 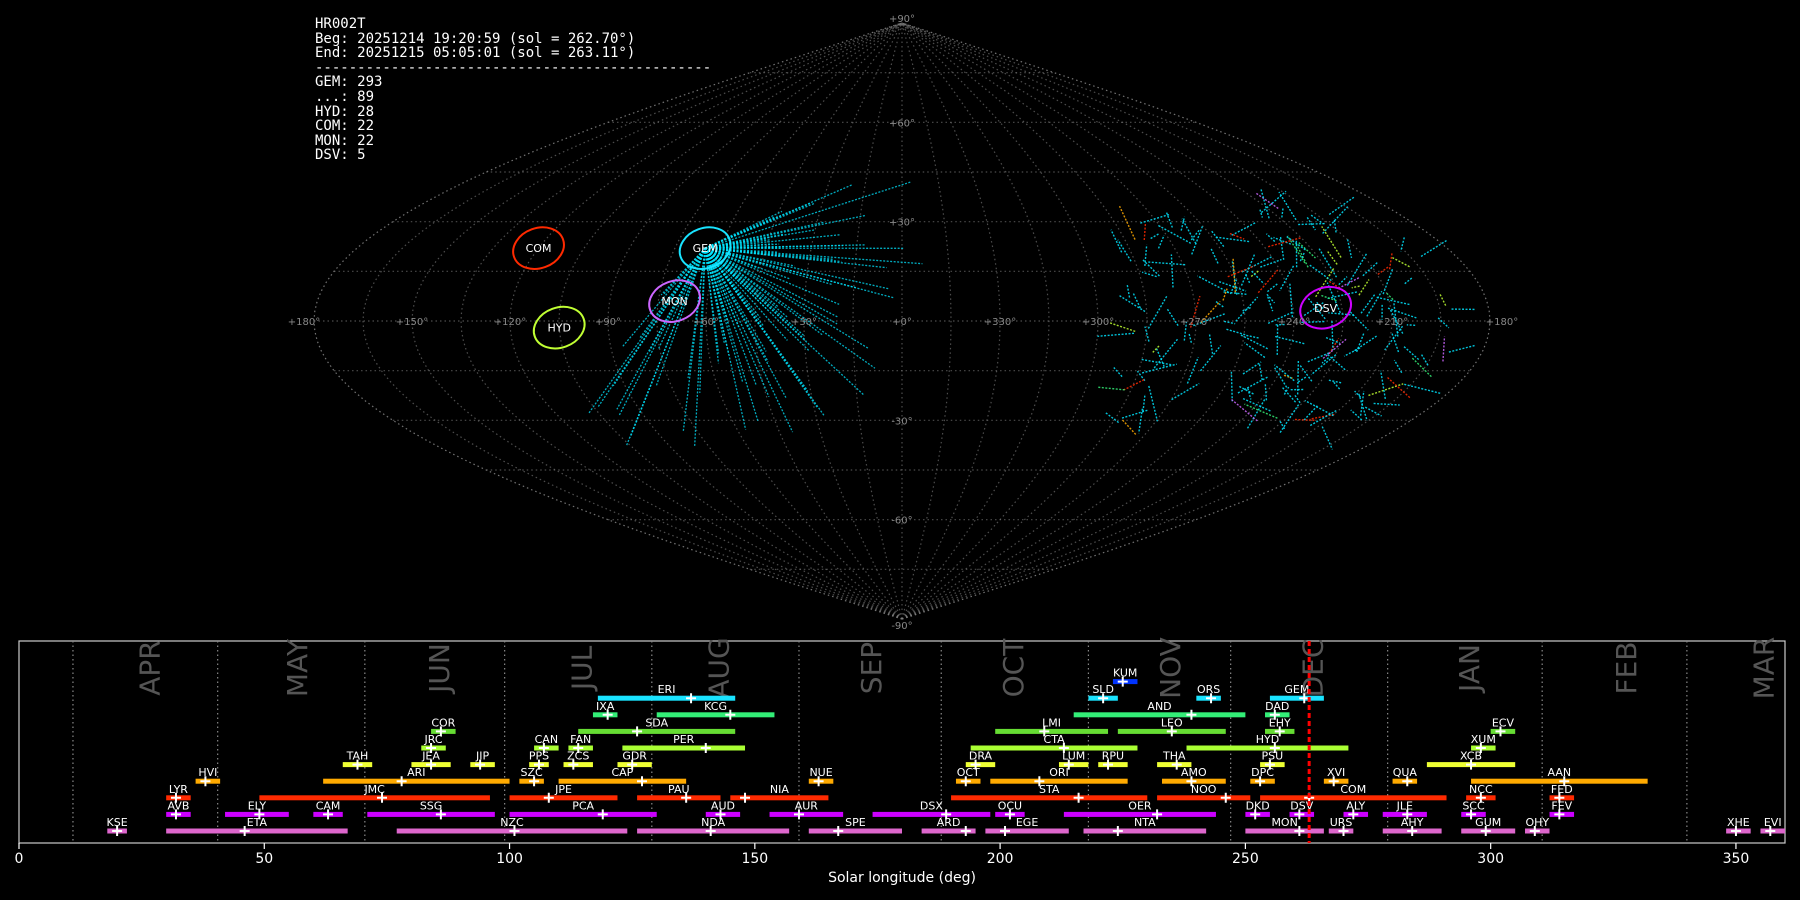 What do you see at coordinates (264, 859) in the screenshot?
I see `x-tick-label: 50` at bounding box center [264, 859].